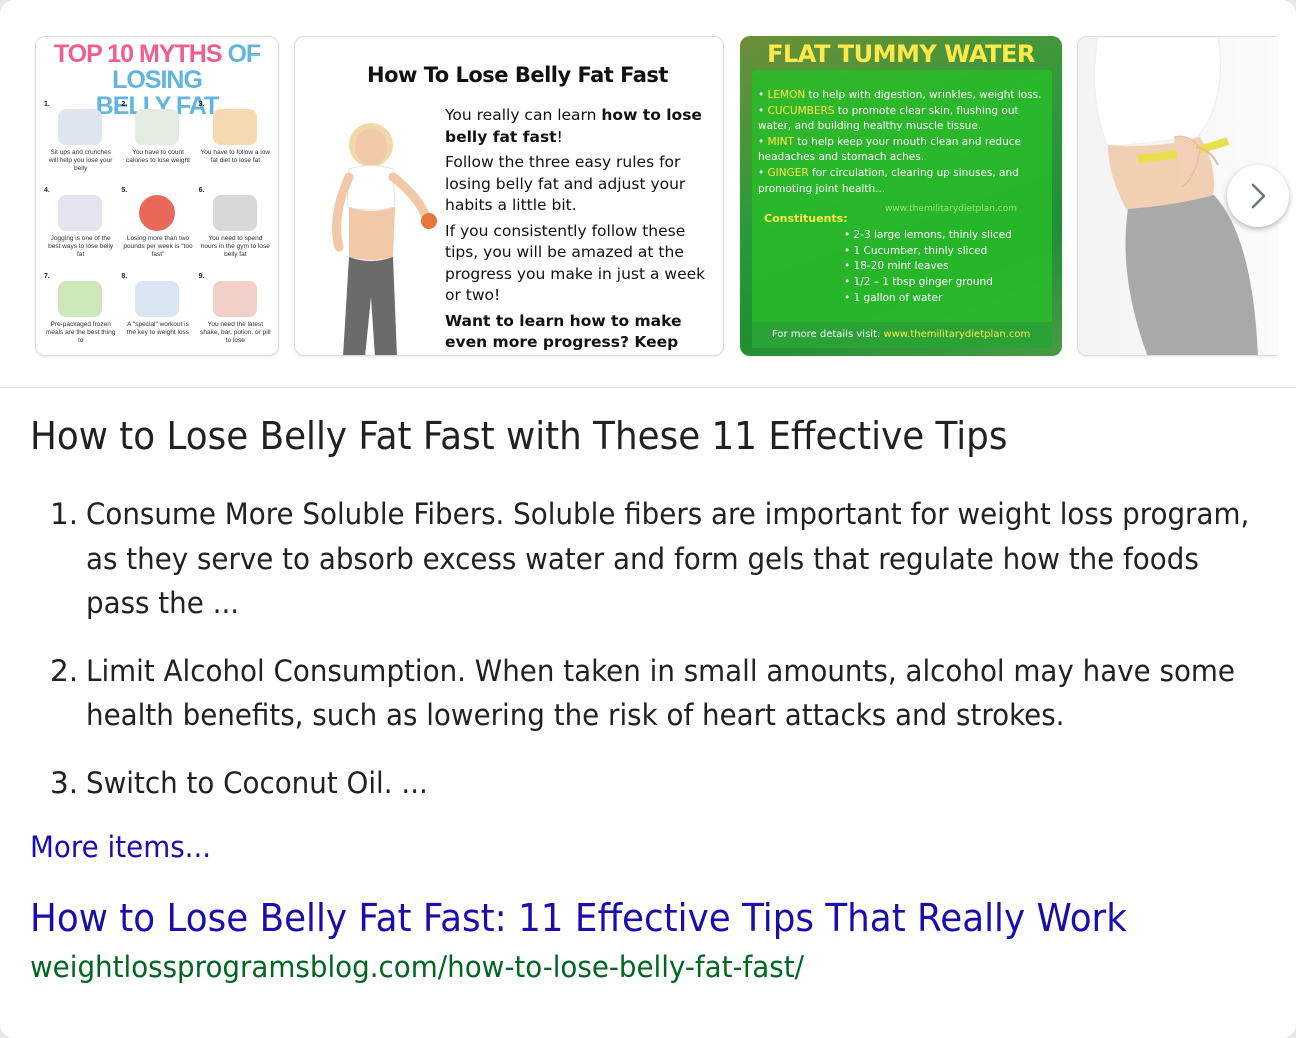  I want to click on image-text: You really can learn, so click(523, 115).